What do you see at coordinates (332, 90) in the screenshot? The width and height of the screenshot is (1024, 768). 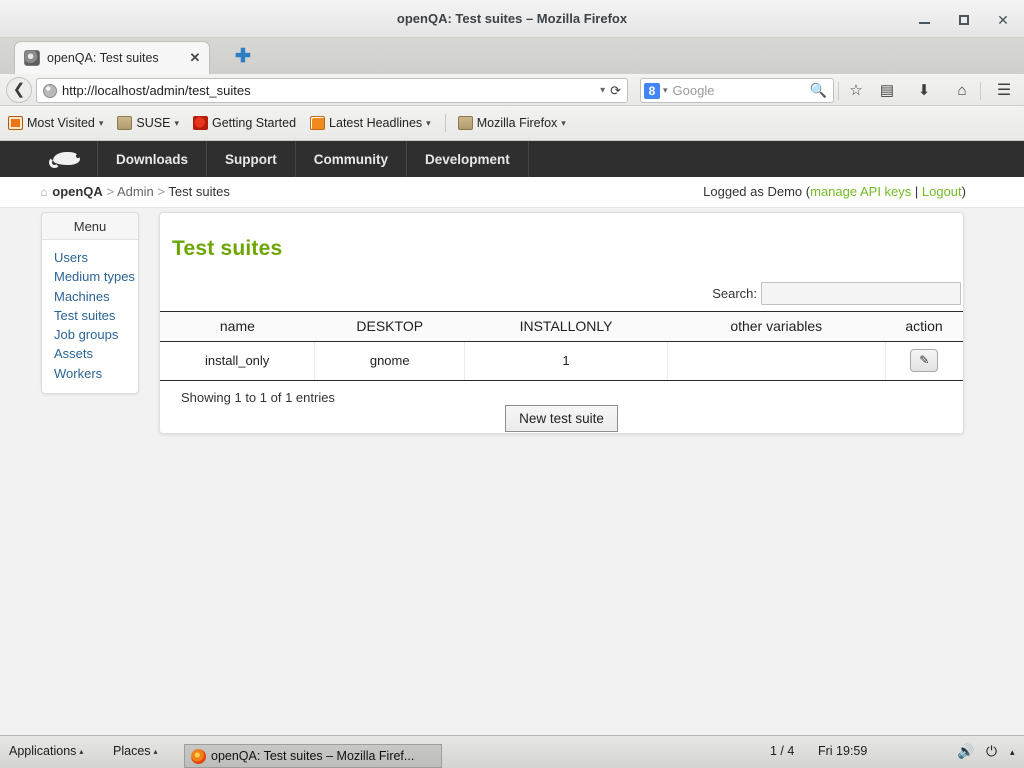 I see `url-bar: http://localhost/admin/test_suites ▾ ⟳` at bounding box center [332, 90].